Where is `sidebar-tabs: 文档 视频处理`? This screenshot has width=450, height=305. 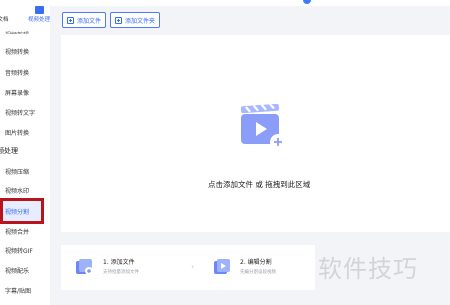
sidebar-tabs: 文档 视频处理 is located at coordinates (25, 18).